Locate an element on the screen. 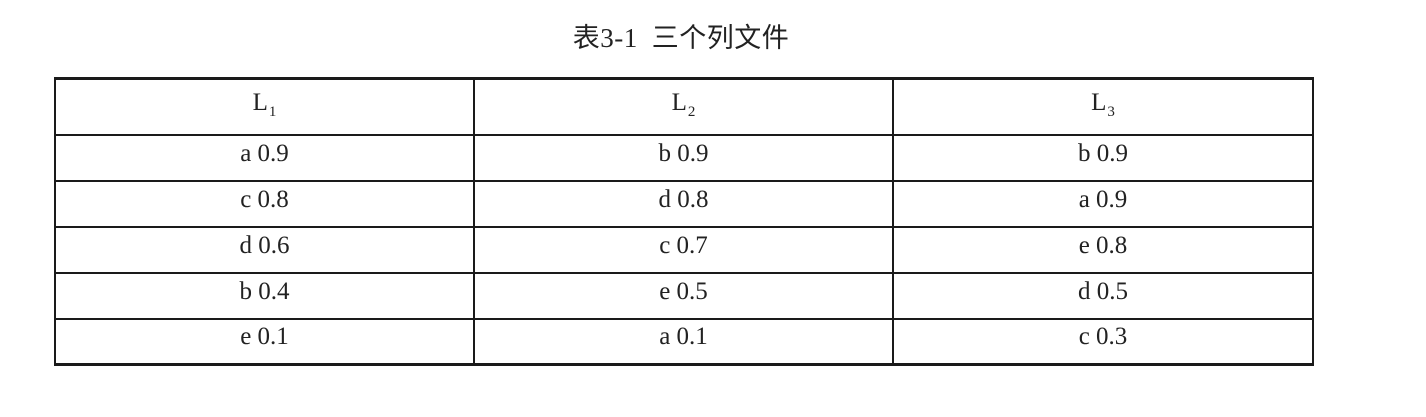 The height and width of the screenshot is (417, 1426). table-row: d 0.6 c 0.7 e 0.8 is located at coordinates (684, 249).